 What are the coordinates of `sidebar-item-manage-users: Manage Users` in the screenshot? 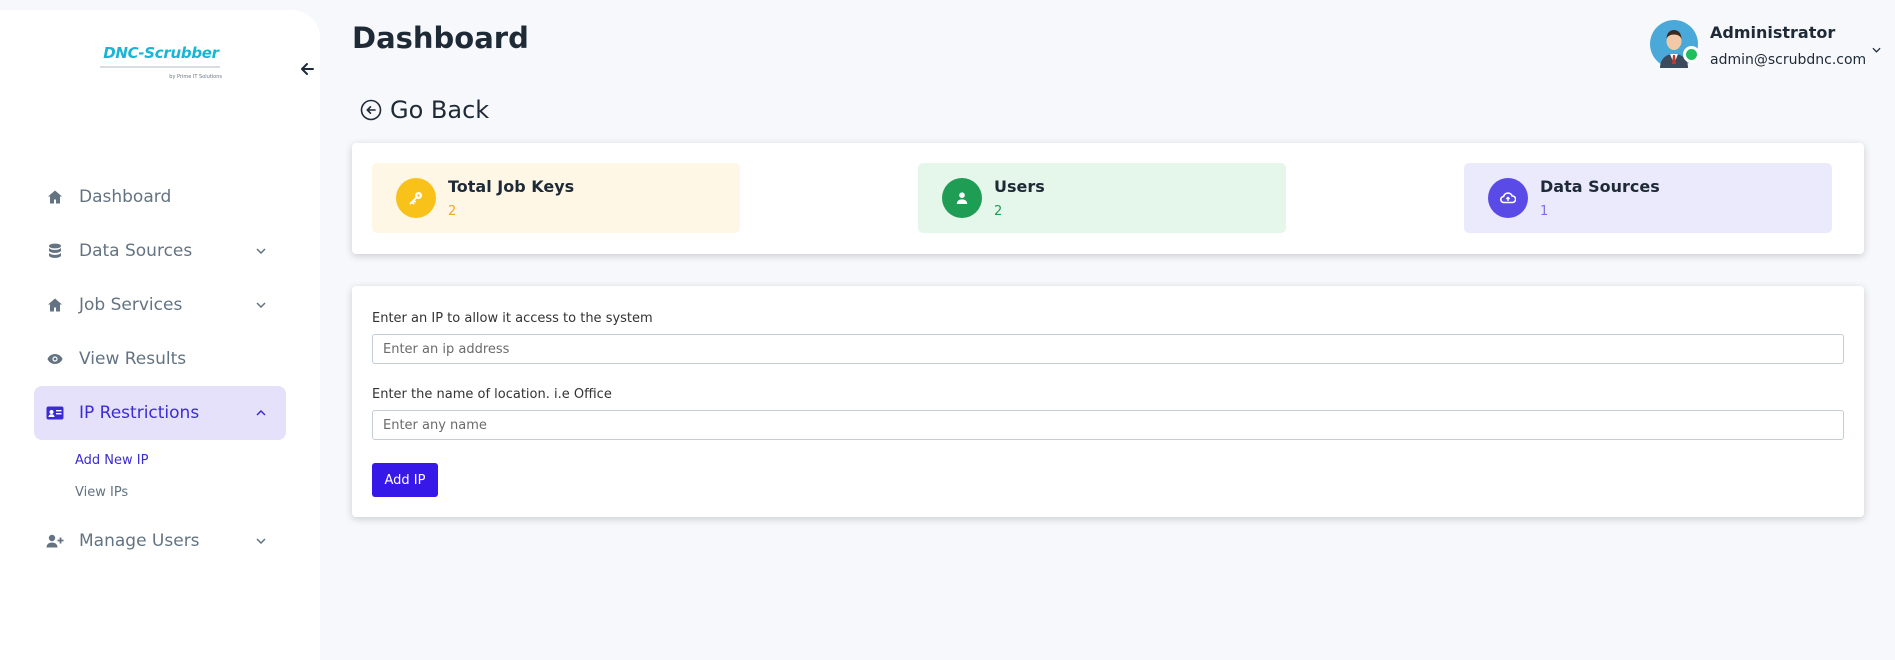 It's located at (160, 541).